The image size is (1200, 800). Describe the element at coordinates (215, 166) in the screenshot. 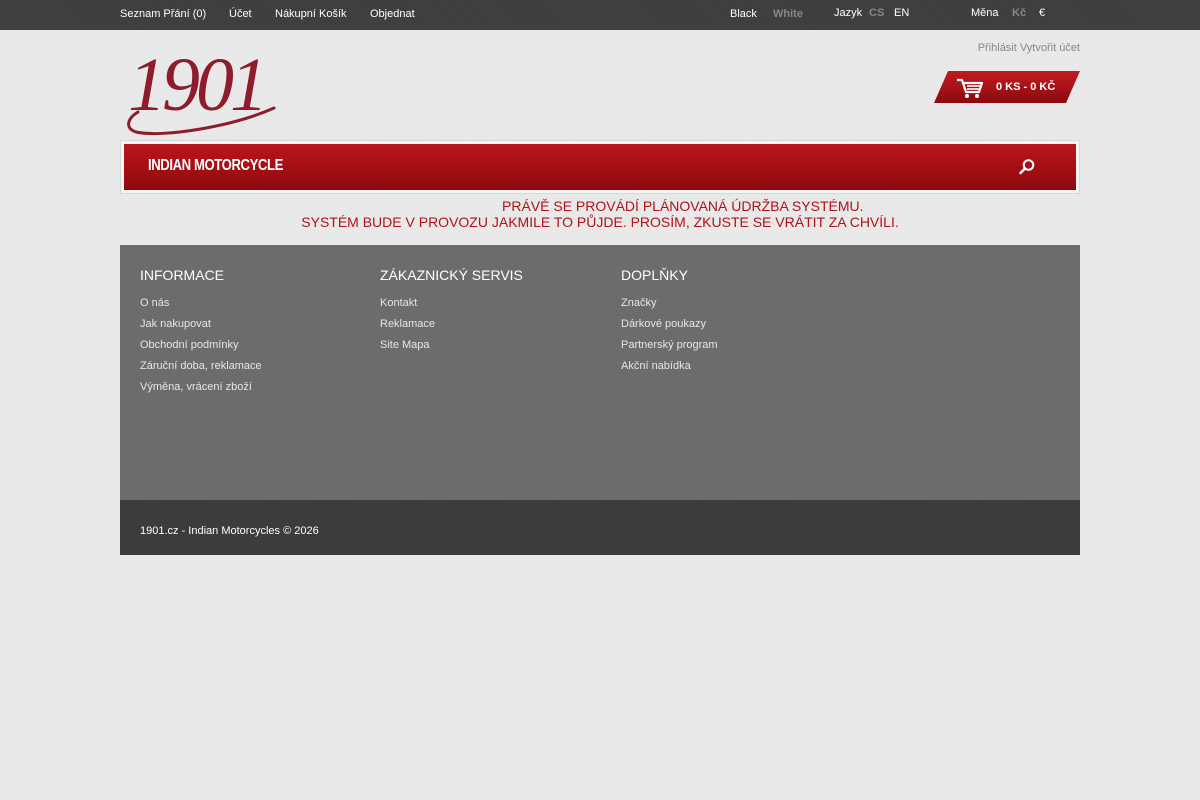

I see `nav-item-indian-motorcycle: INDIAN MOTORCYCLE` at that location.